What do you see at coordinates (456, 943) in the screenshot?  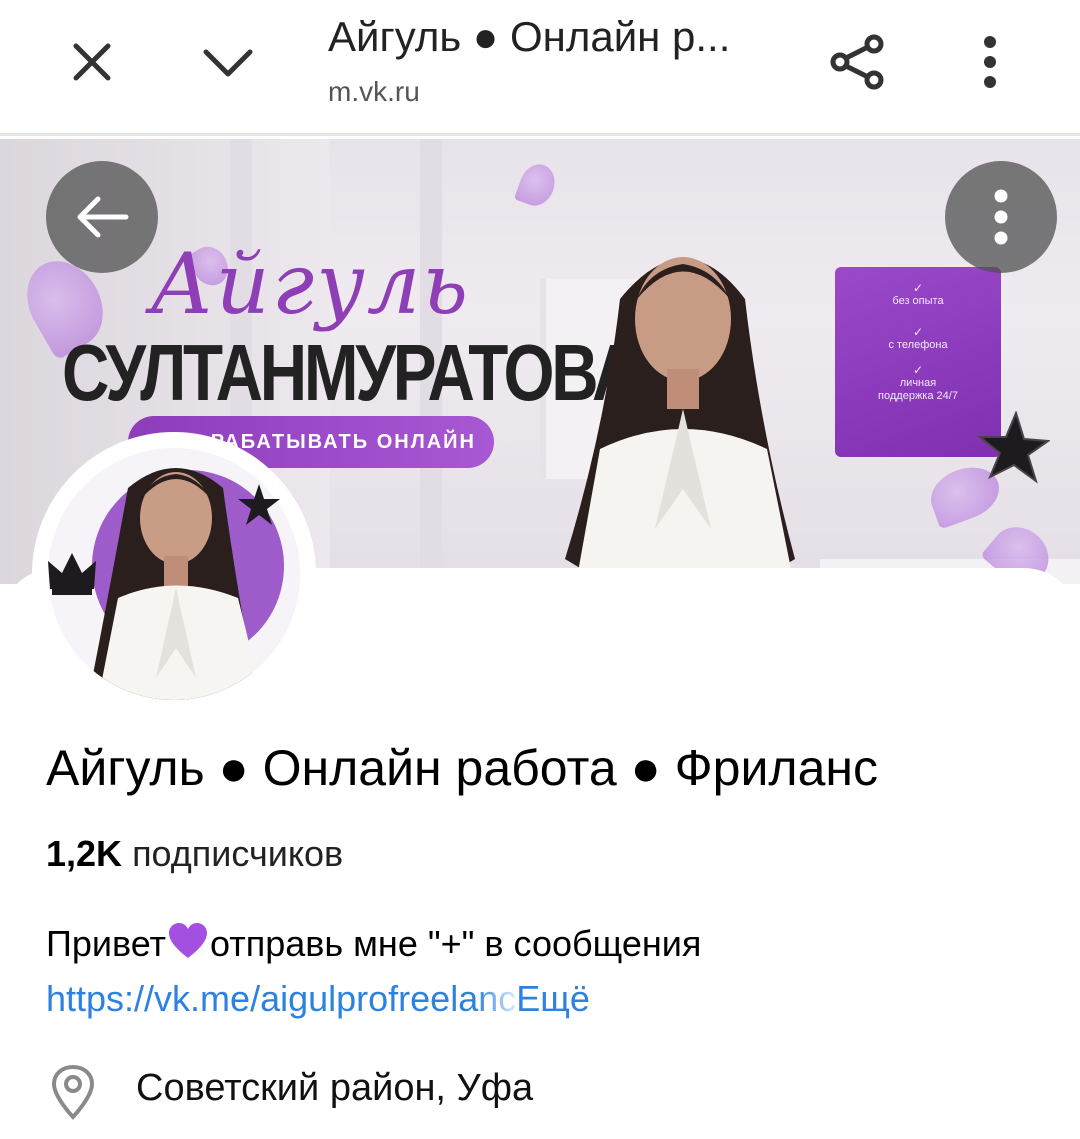 I see `status-text: отправь мне "+" в сообщения` at bounding box center [456, 943].